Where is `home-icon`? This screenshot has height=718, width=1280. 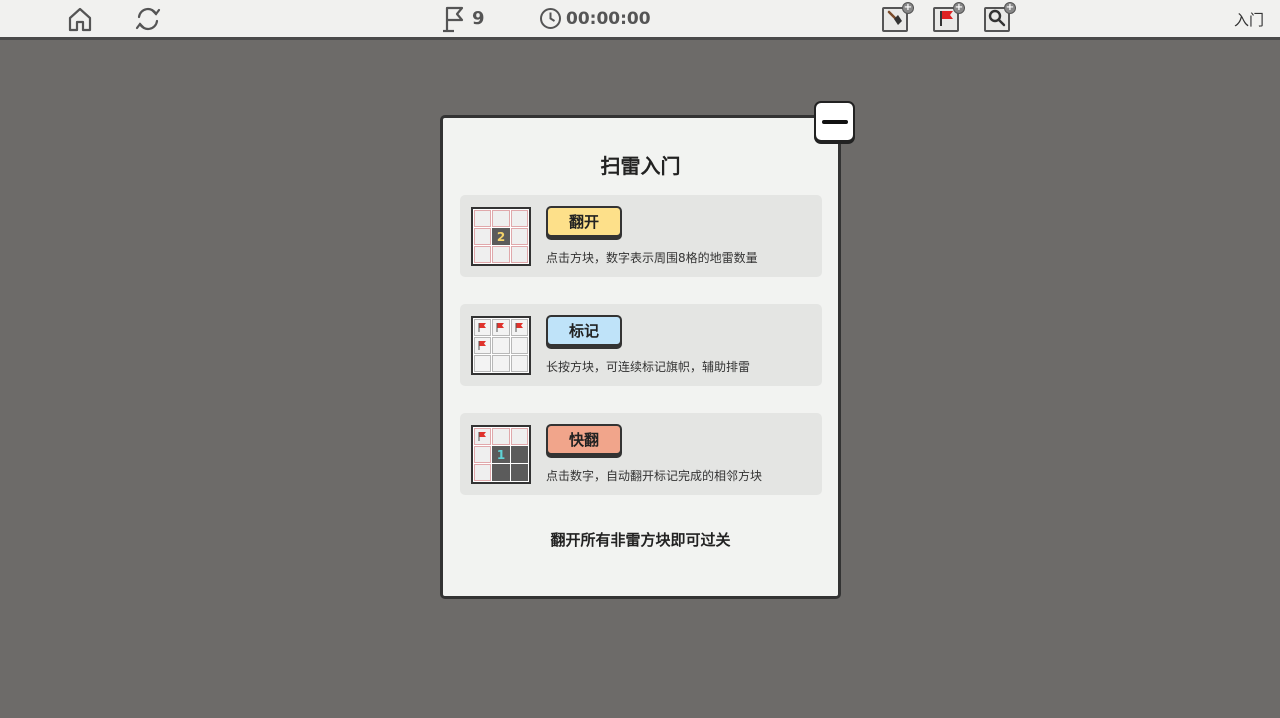 home-icon is located at coordinates (80, 18).